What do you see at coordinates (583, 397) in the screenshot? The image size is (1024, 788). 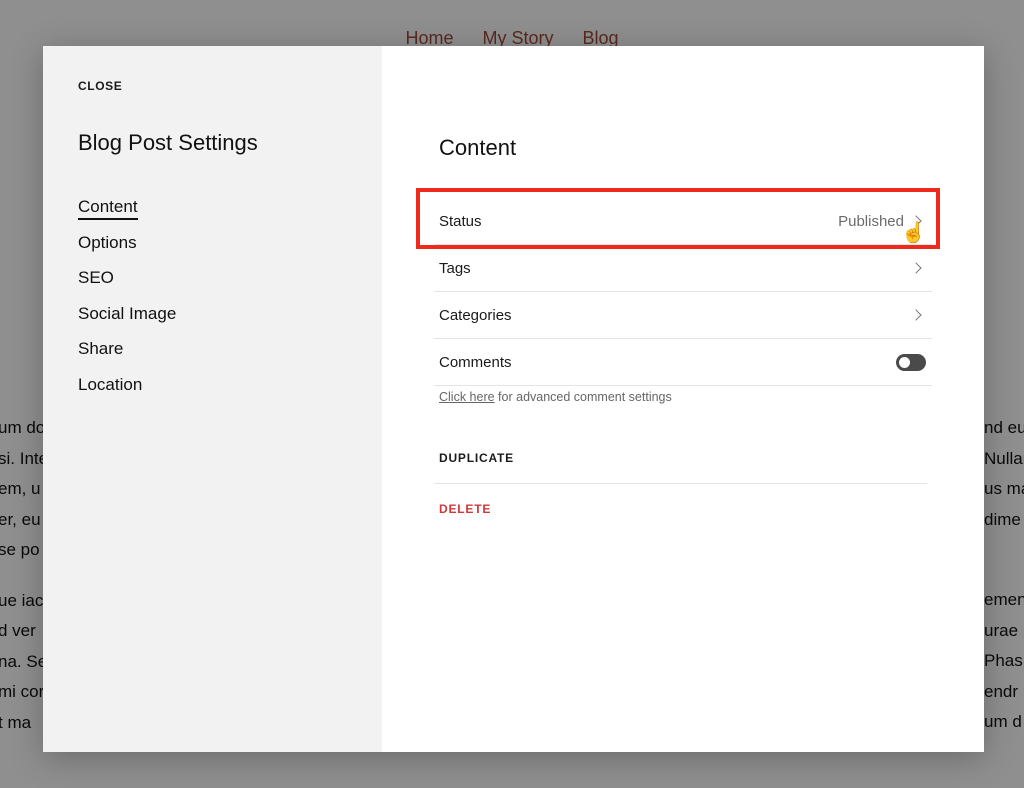 I see `advanced-note-text: for advanced comment settings` at bounding box center [583, 397].